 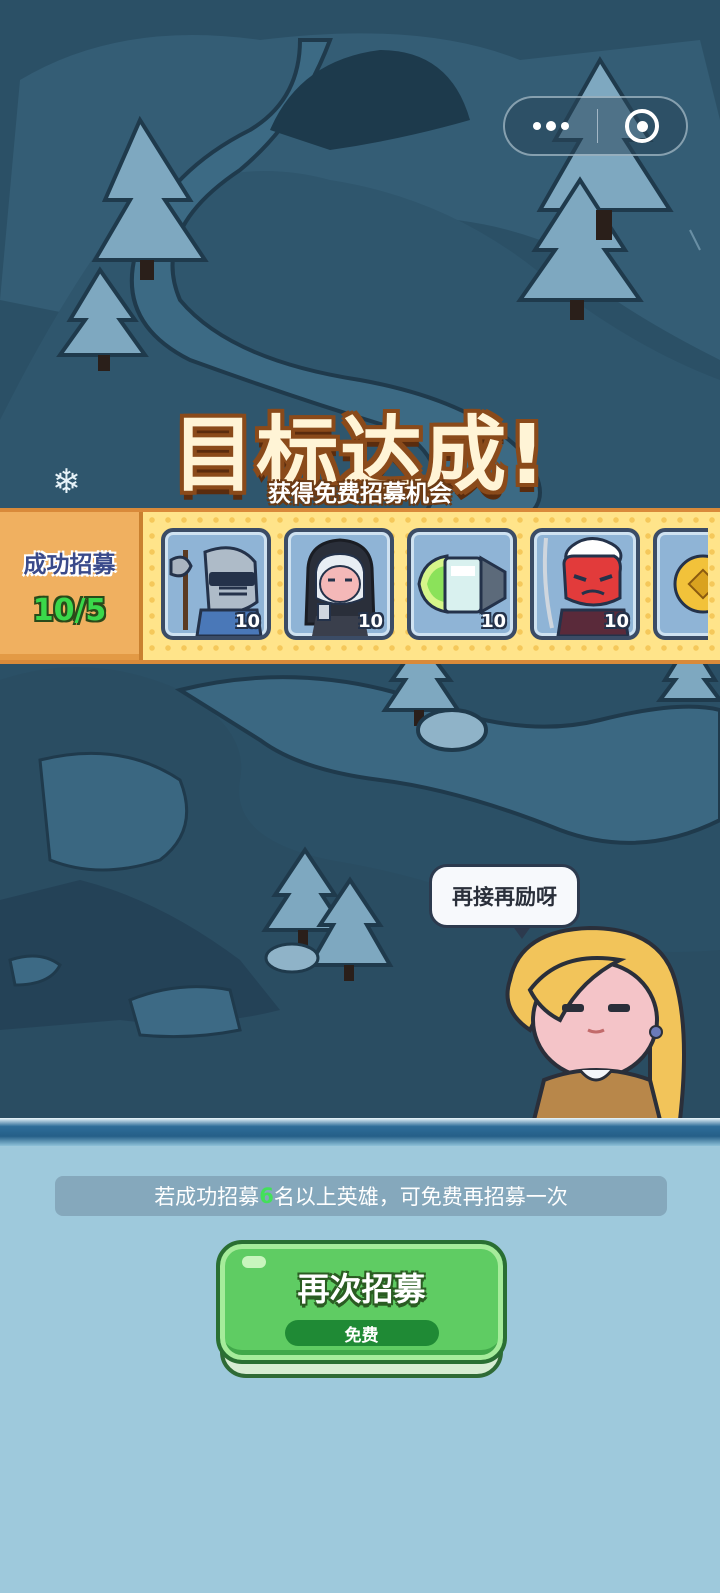 What do you see at coordinates (537, 126) in the screenshot?
I see `ellipsis-icon` at bounding box center [537, 126].